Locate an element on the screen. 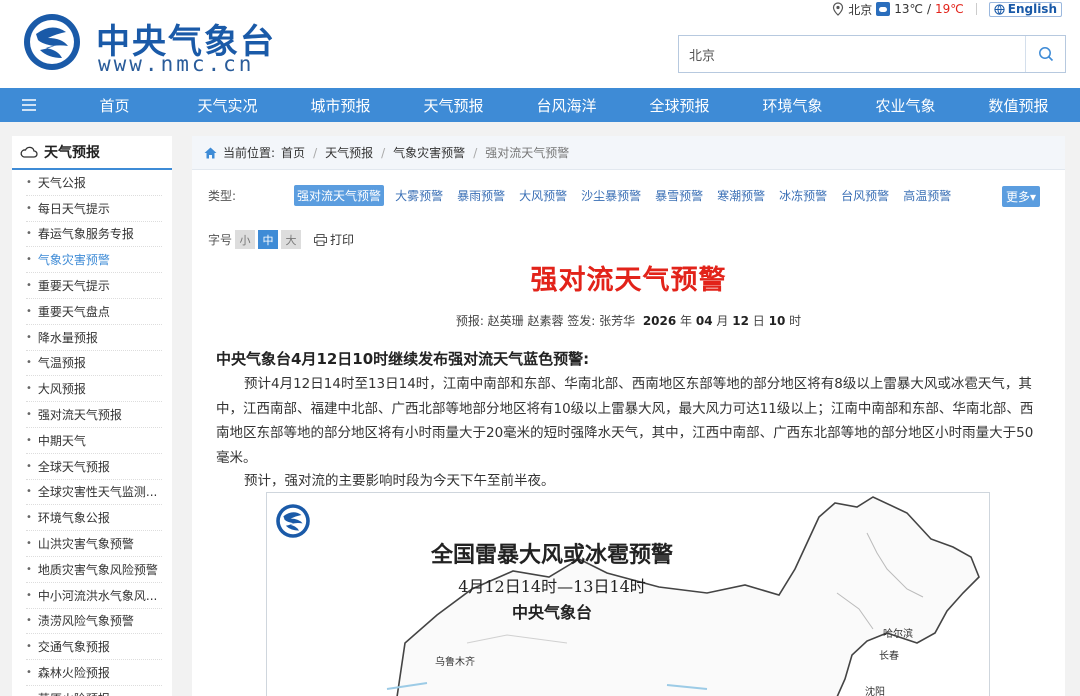 This screenshot has width=1080, height=696. top-info-bar: 北京 13℃ / 19℃ English is located at coordinates (947, 9).